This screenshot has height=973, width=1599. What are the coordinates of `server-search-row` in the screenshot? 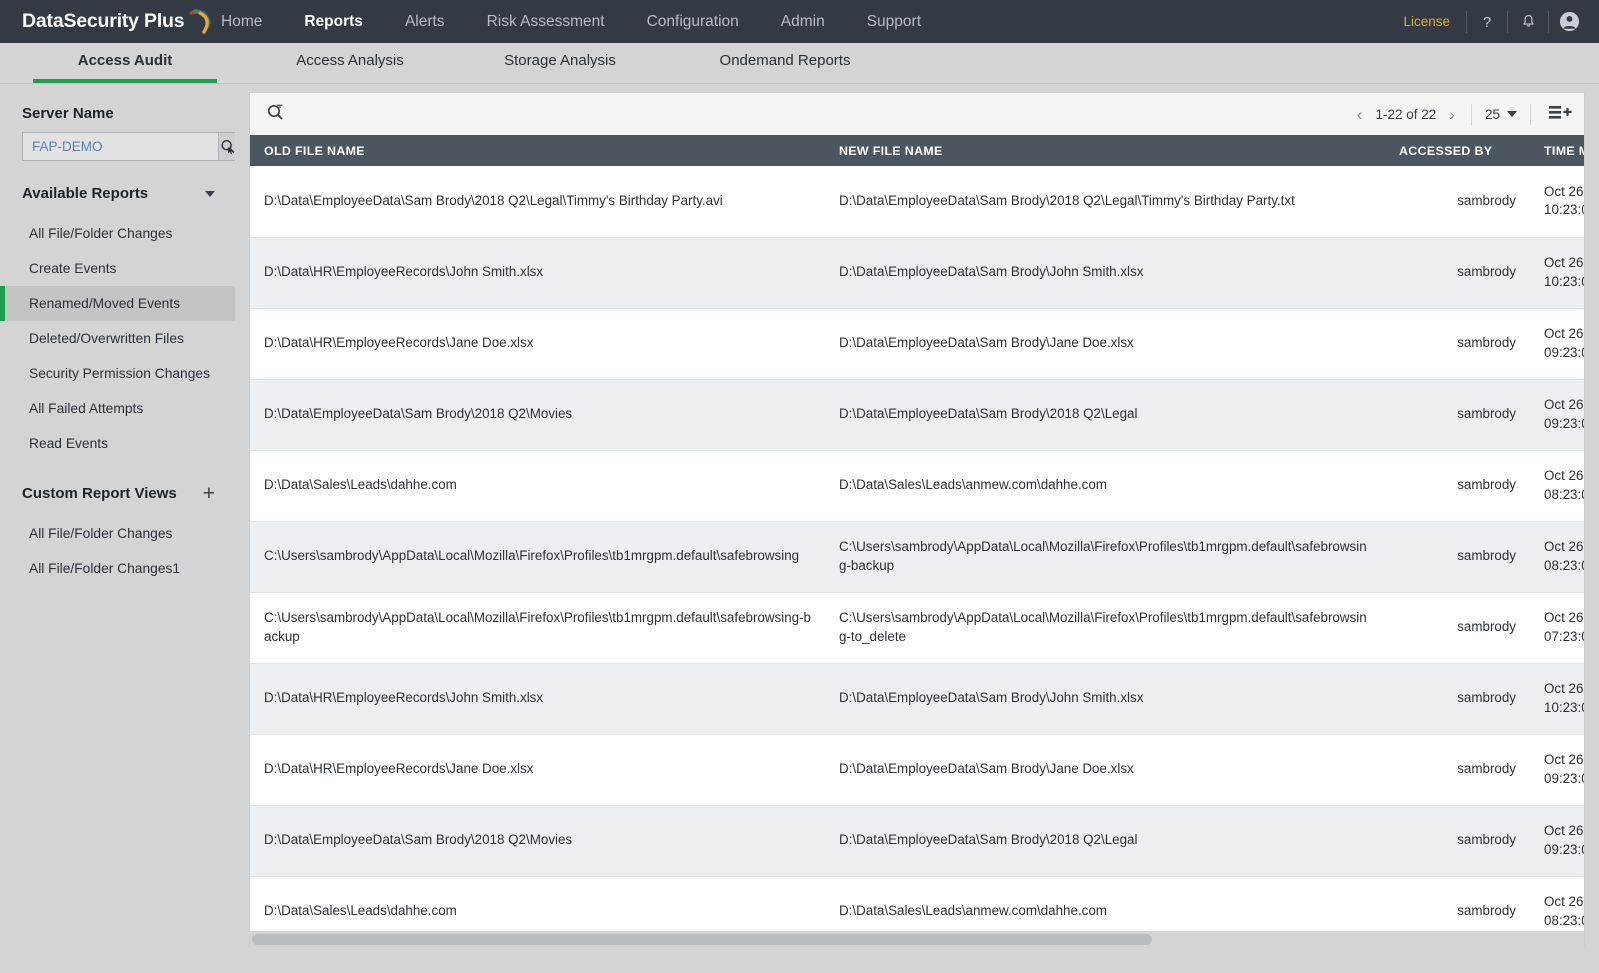 It's located at (117, 146).